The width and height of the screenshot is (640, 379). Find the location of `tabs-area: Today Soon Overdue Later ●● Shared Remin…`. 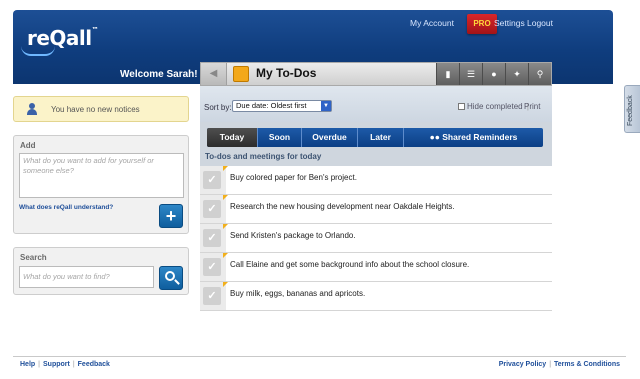

tabs-area: Today Soon Overdue Later ●● Shared Remin… is located at coordinates (376, 144).